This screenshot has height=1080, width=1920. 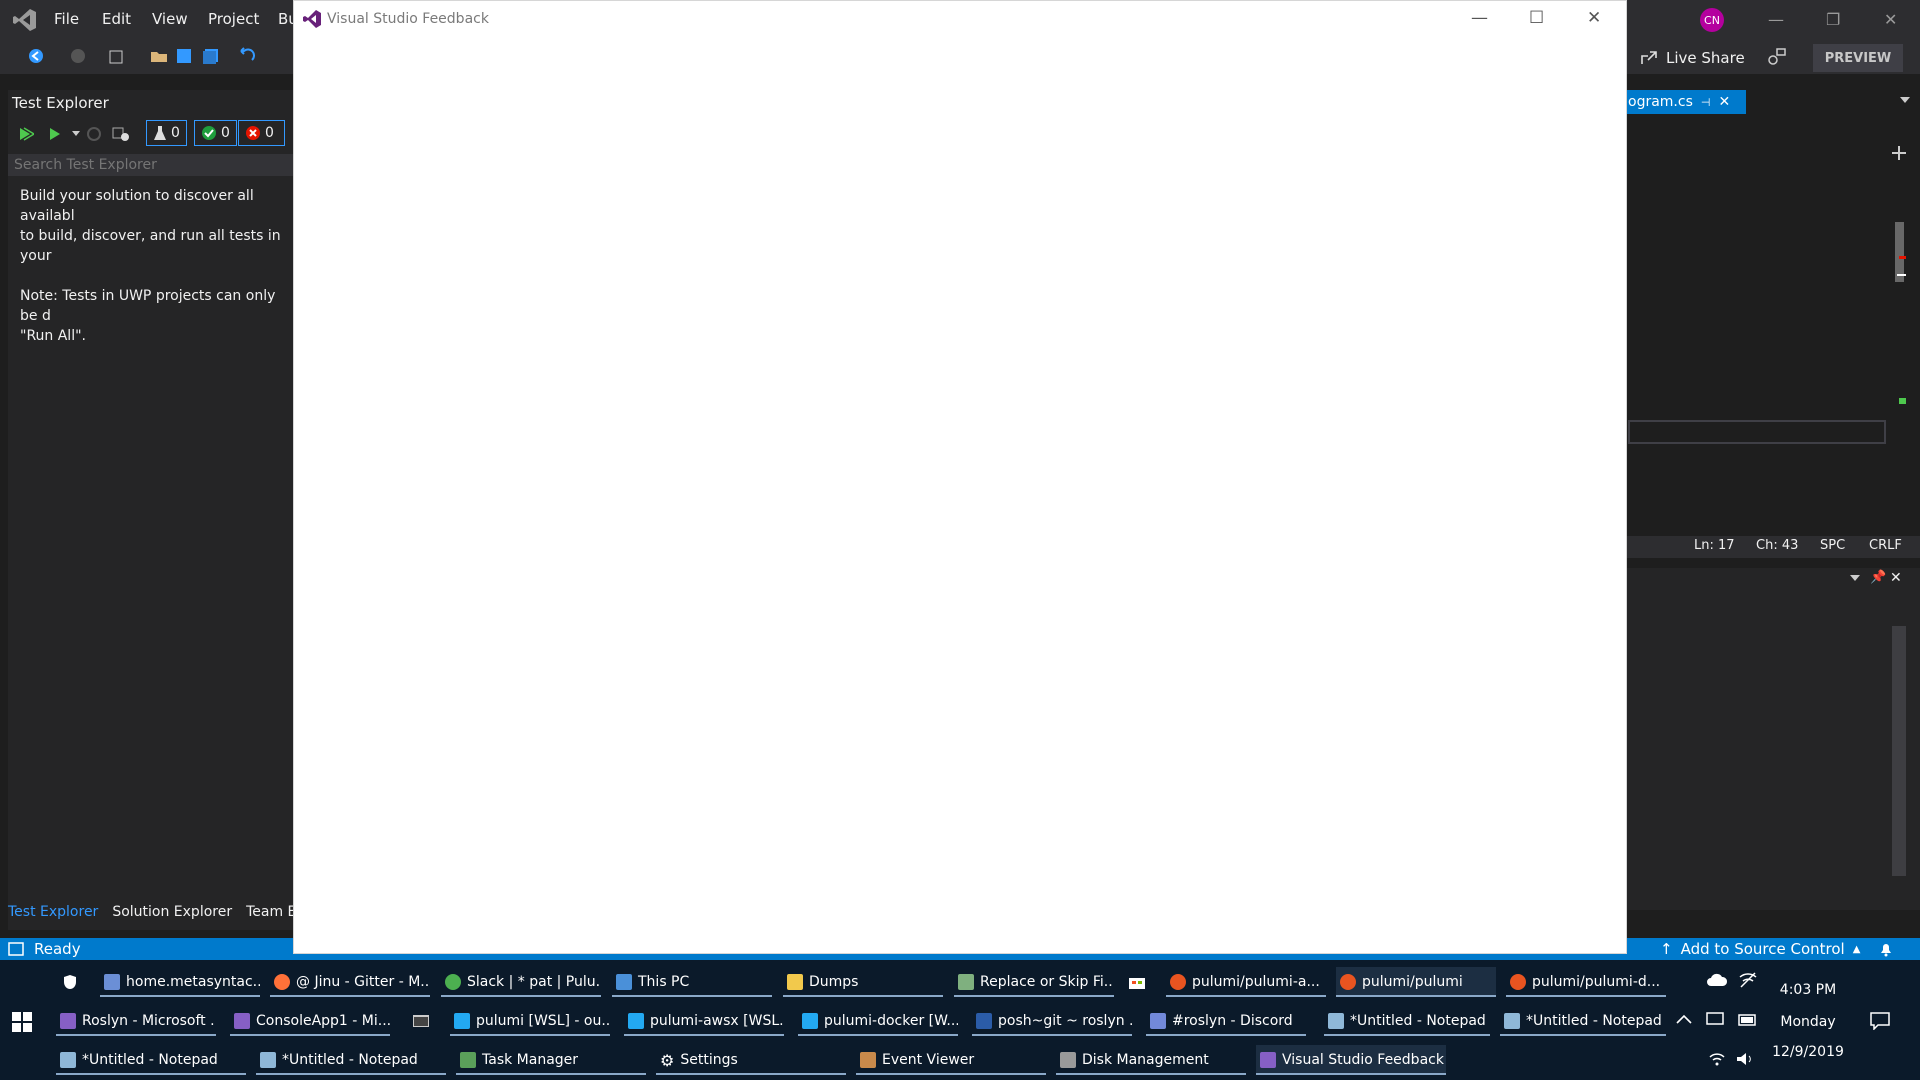 I want to click on taskbar-item-discord: #roslyn - Discord, so click(x=1226, y=1021).